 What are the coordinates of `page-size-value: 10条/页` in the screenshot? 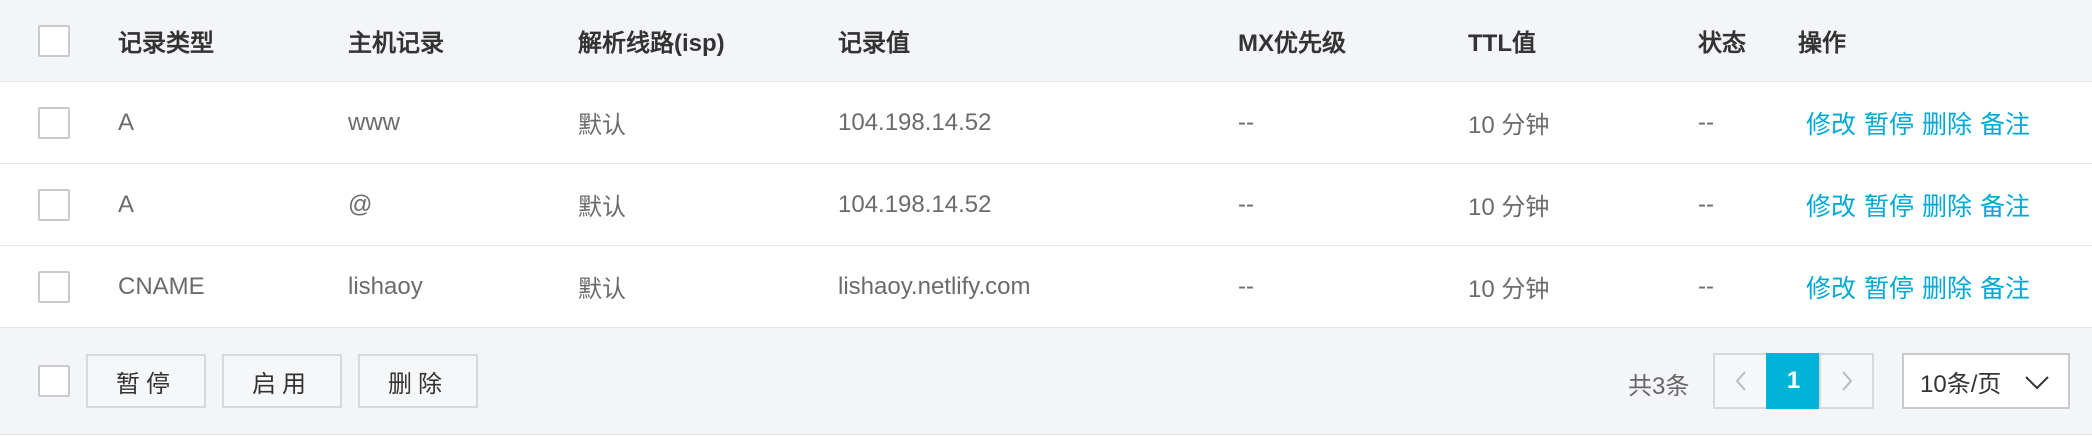 It's located at (1961, 384).